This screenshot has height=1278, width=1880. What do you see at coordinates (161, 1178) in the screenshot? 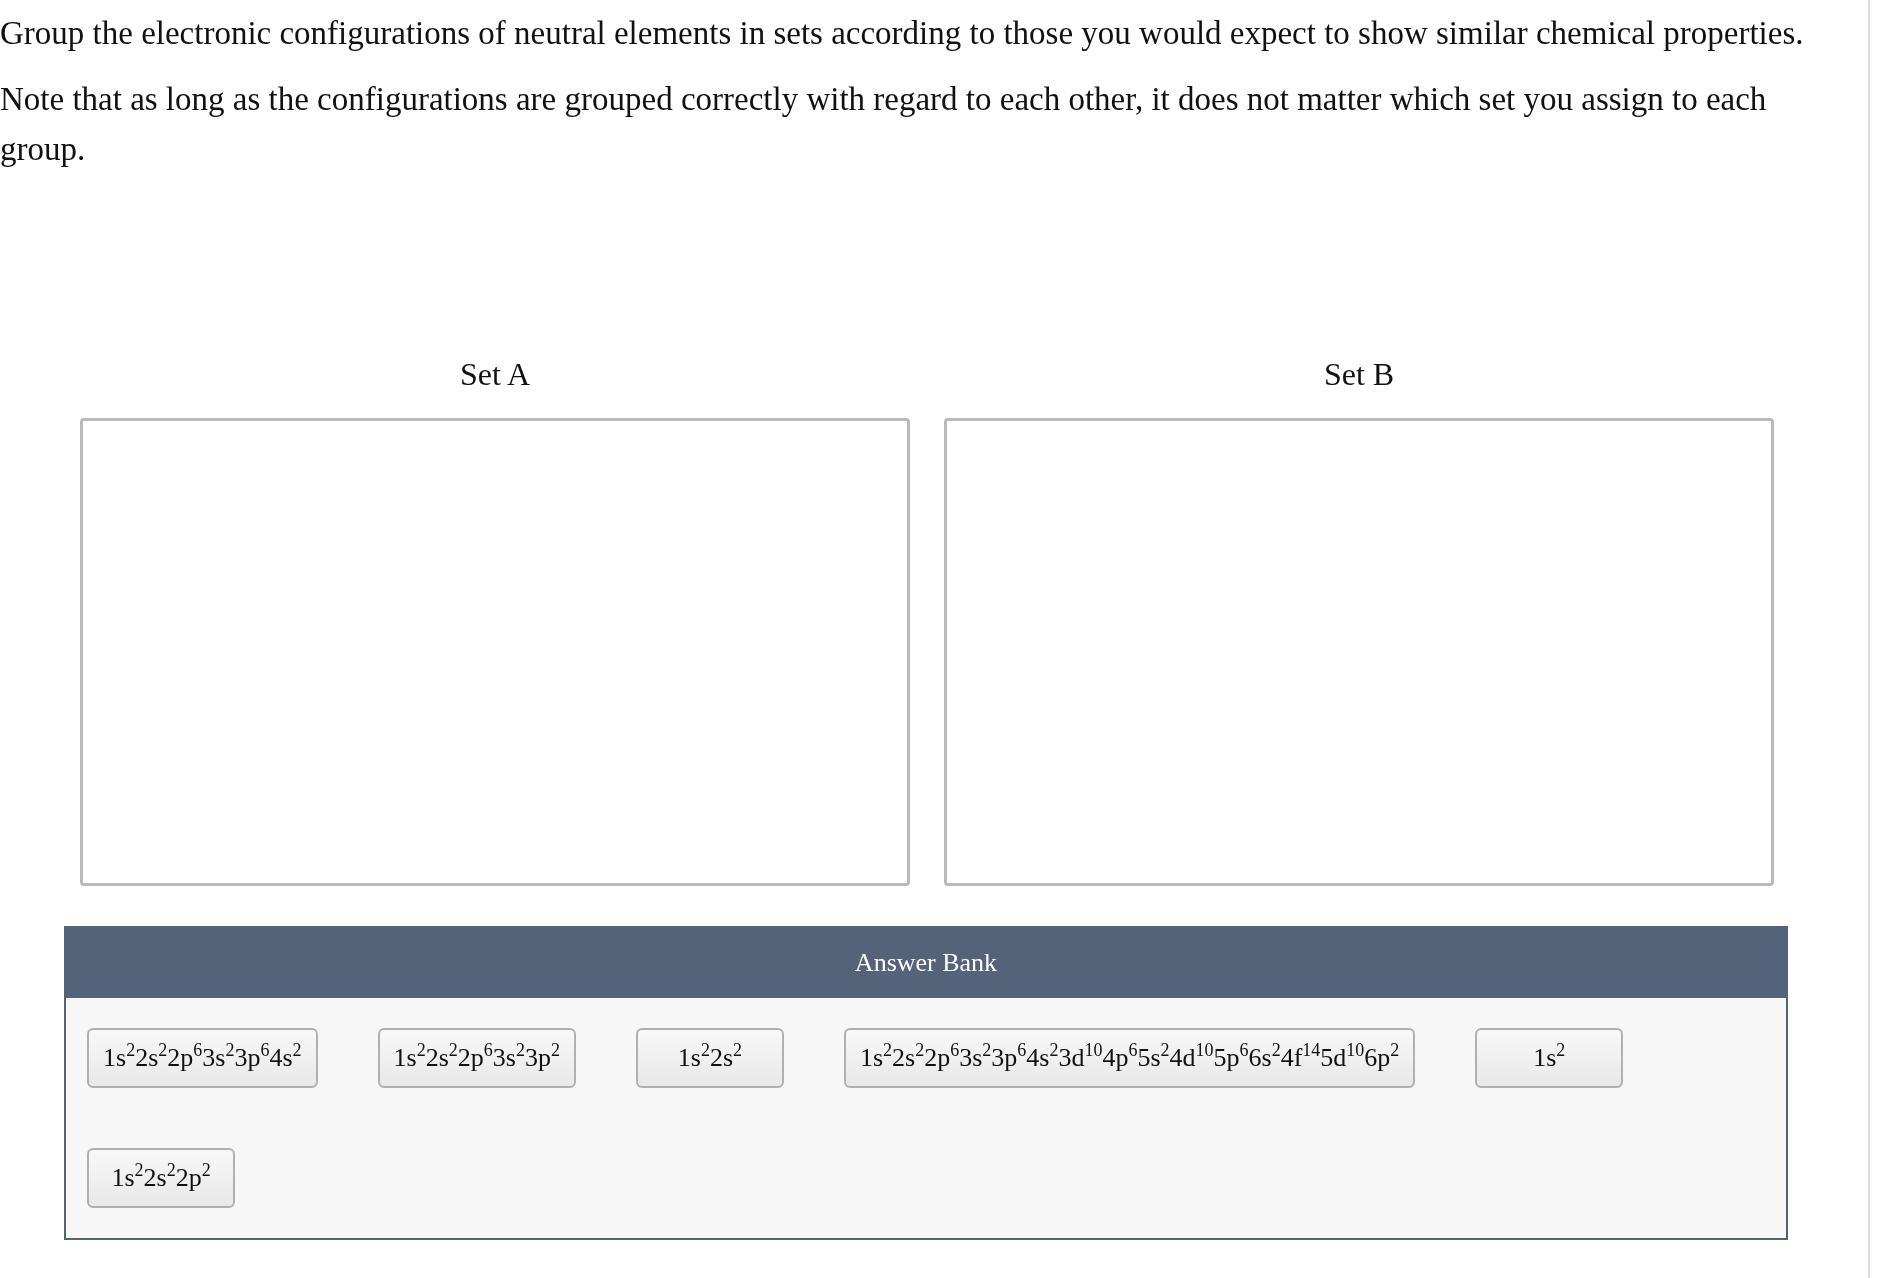
I see `answer-chip: 1s$^{2}$2s$^{2}$2p$^{2}$` at bounding box center [161, 1178].